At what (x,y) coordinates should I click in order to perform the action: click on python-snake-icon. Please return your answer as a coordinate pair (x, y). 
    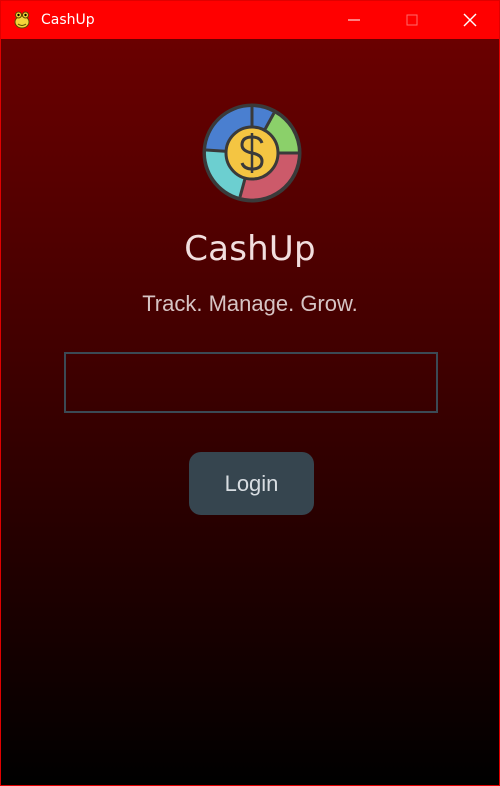
    Looking at the image, I should click on (22, 20).